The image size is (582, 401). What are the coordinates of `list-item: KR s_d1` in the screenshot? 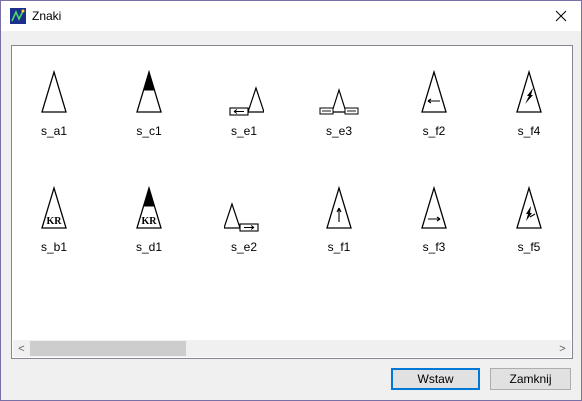 It's located at (149, 234).